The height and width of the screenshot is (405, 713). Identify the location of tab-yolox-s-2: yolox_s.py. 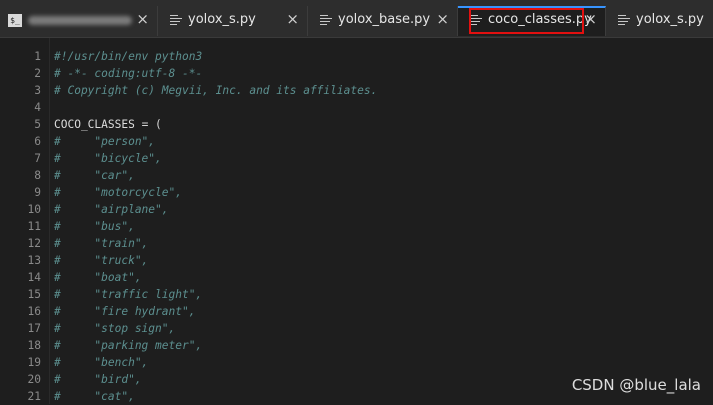
(659, 21).